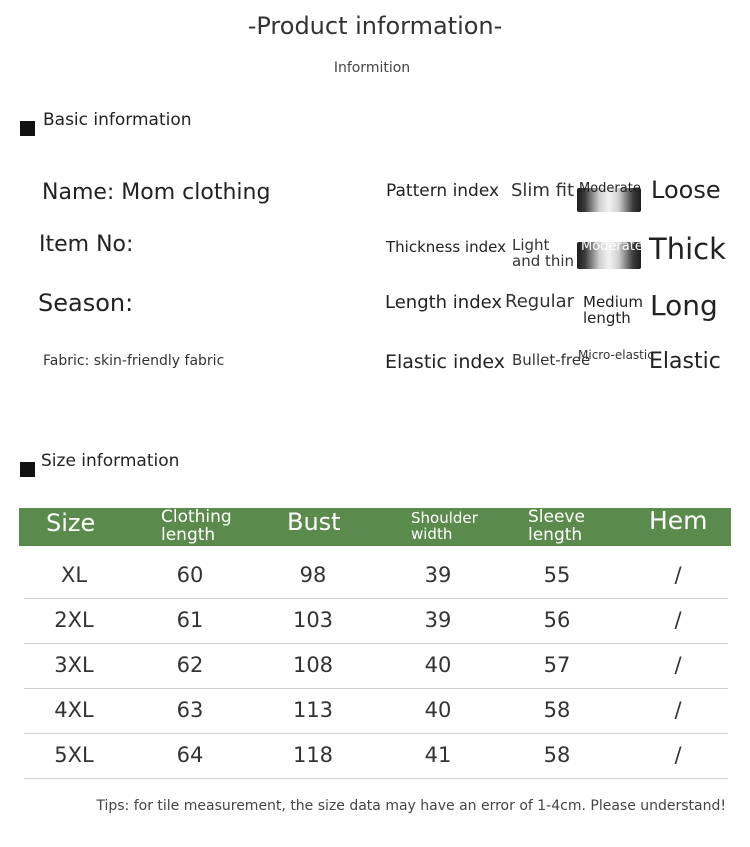 This screenshot has width=750, height=847. Describe the element at coordinates (557, 665) in the screenshot. I see `cell-sleeve-length: 57` at that location.